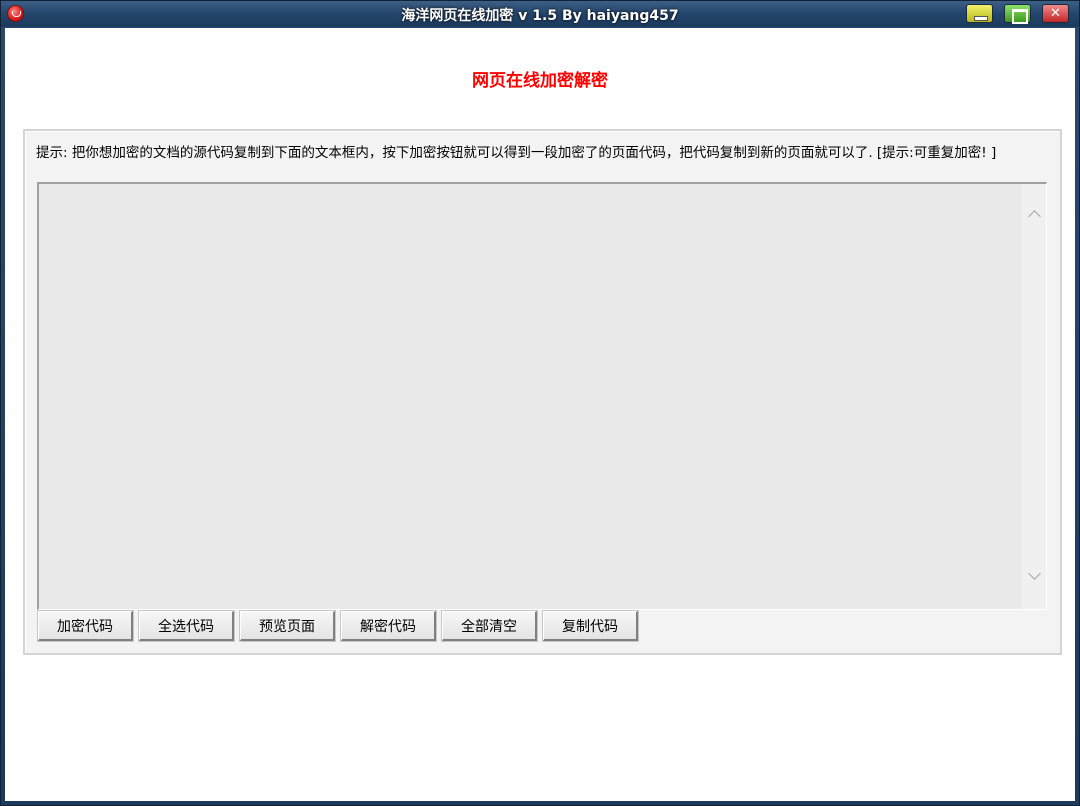  Describe the element at coordinates (186, 626) in the screenshot. I see `select-all-button: 全选代码` at that location.